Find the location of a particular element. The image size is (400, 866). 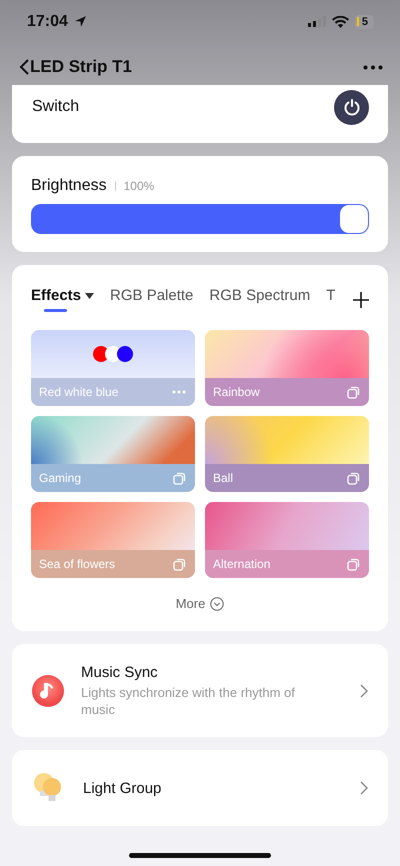

power-button is located at coordinates (351, 107).